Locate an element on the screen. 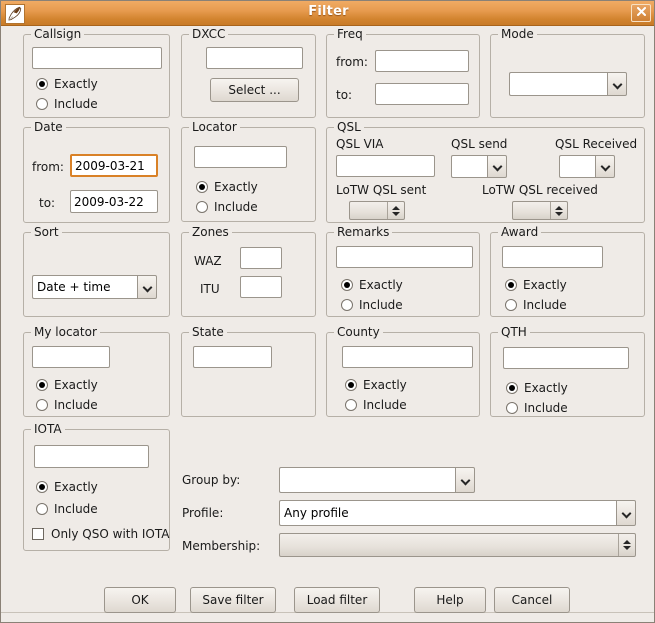 This screenshot has width=655, height=623. group-by-value is located at coordinates (367, 480).